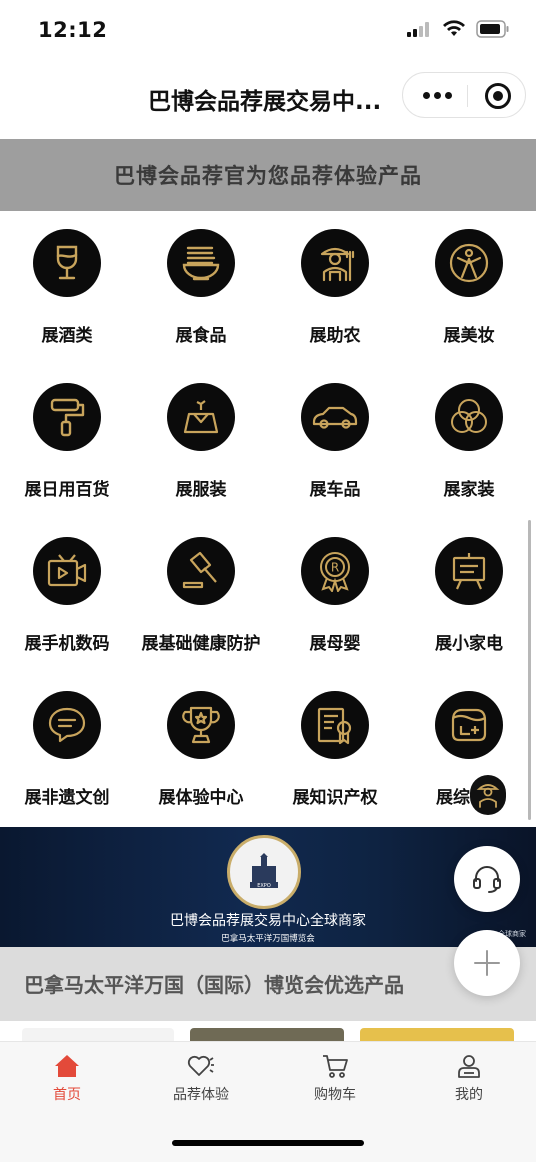 The width and height of the screenshot is (536, 1162). I want to click on category-label: 展酒类, so click(67, 336).